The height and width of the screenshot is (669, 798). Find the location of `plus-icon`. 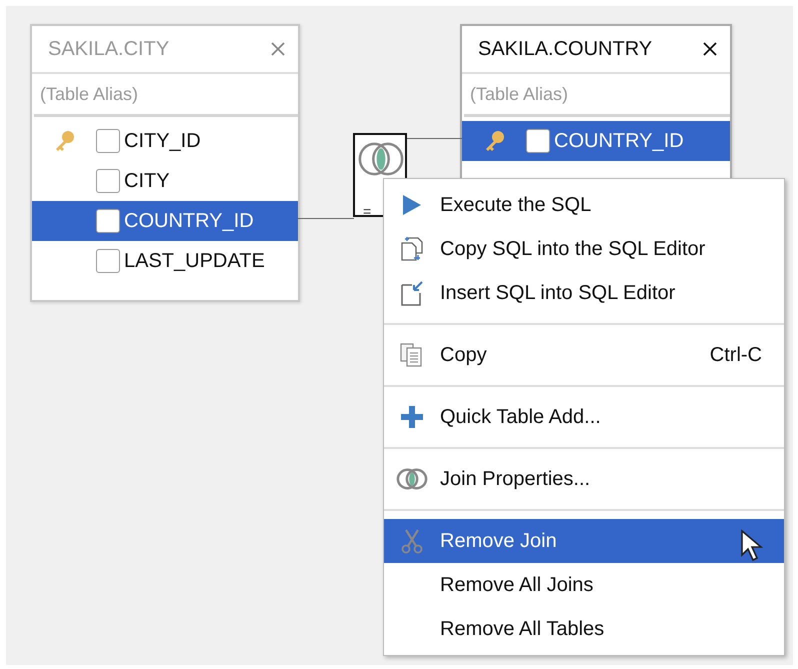

plus-icon is located at coordinates (412, 417).